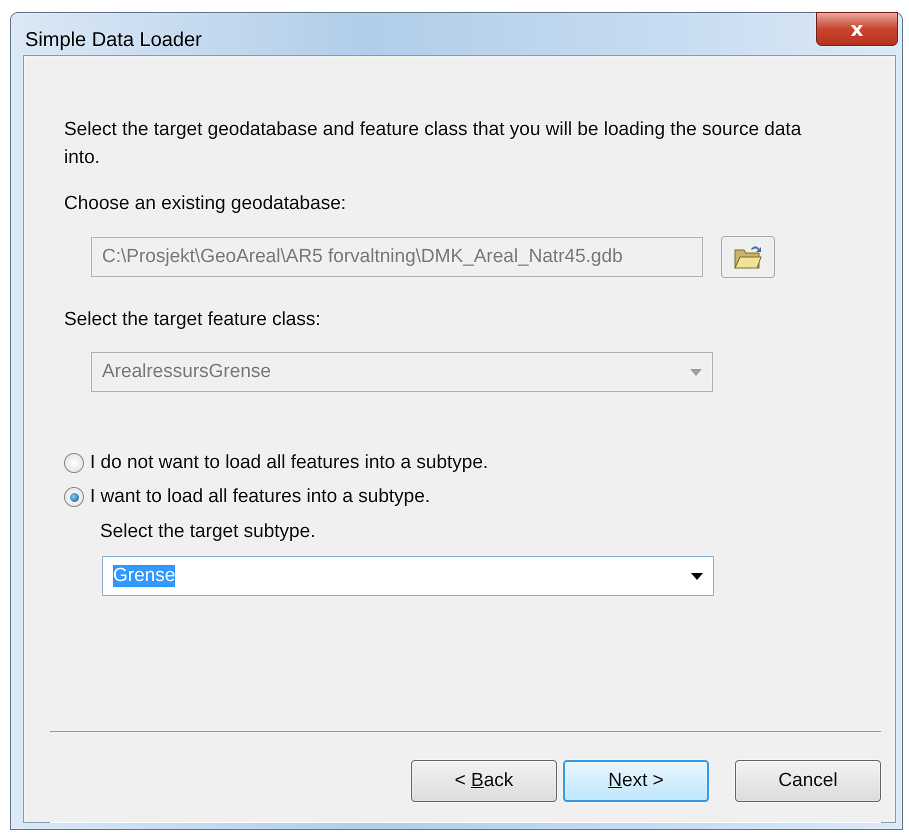 This screenshot has height=834, width=909. What do you see at coordinates (439, 497) in the screenshot?
I see `radio-option: I want to load all features into a subtype.` at bounding box center [439, 497].